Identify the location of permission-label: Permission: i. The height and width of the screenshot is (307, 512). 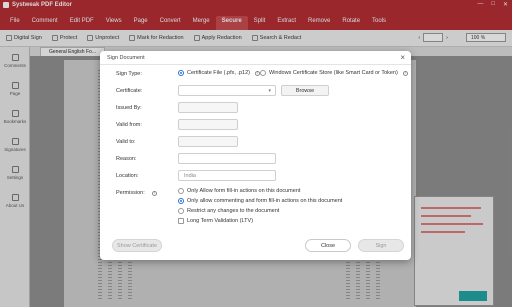
(137, 193).